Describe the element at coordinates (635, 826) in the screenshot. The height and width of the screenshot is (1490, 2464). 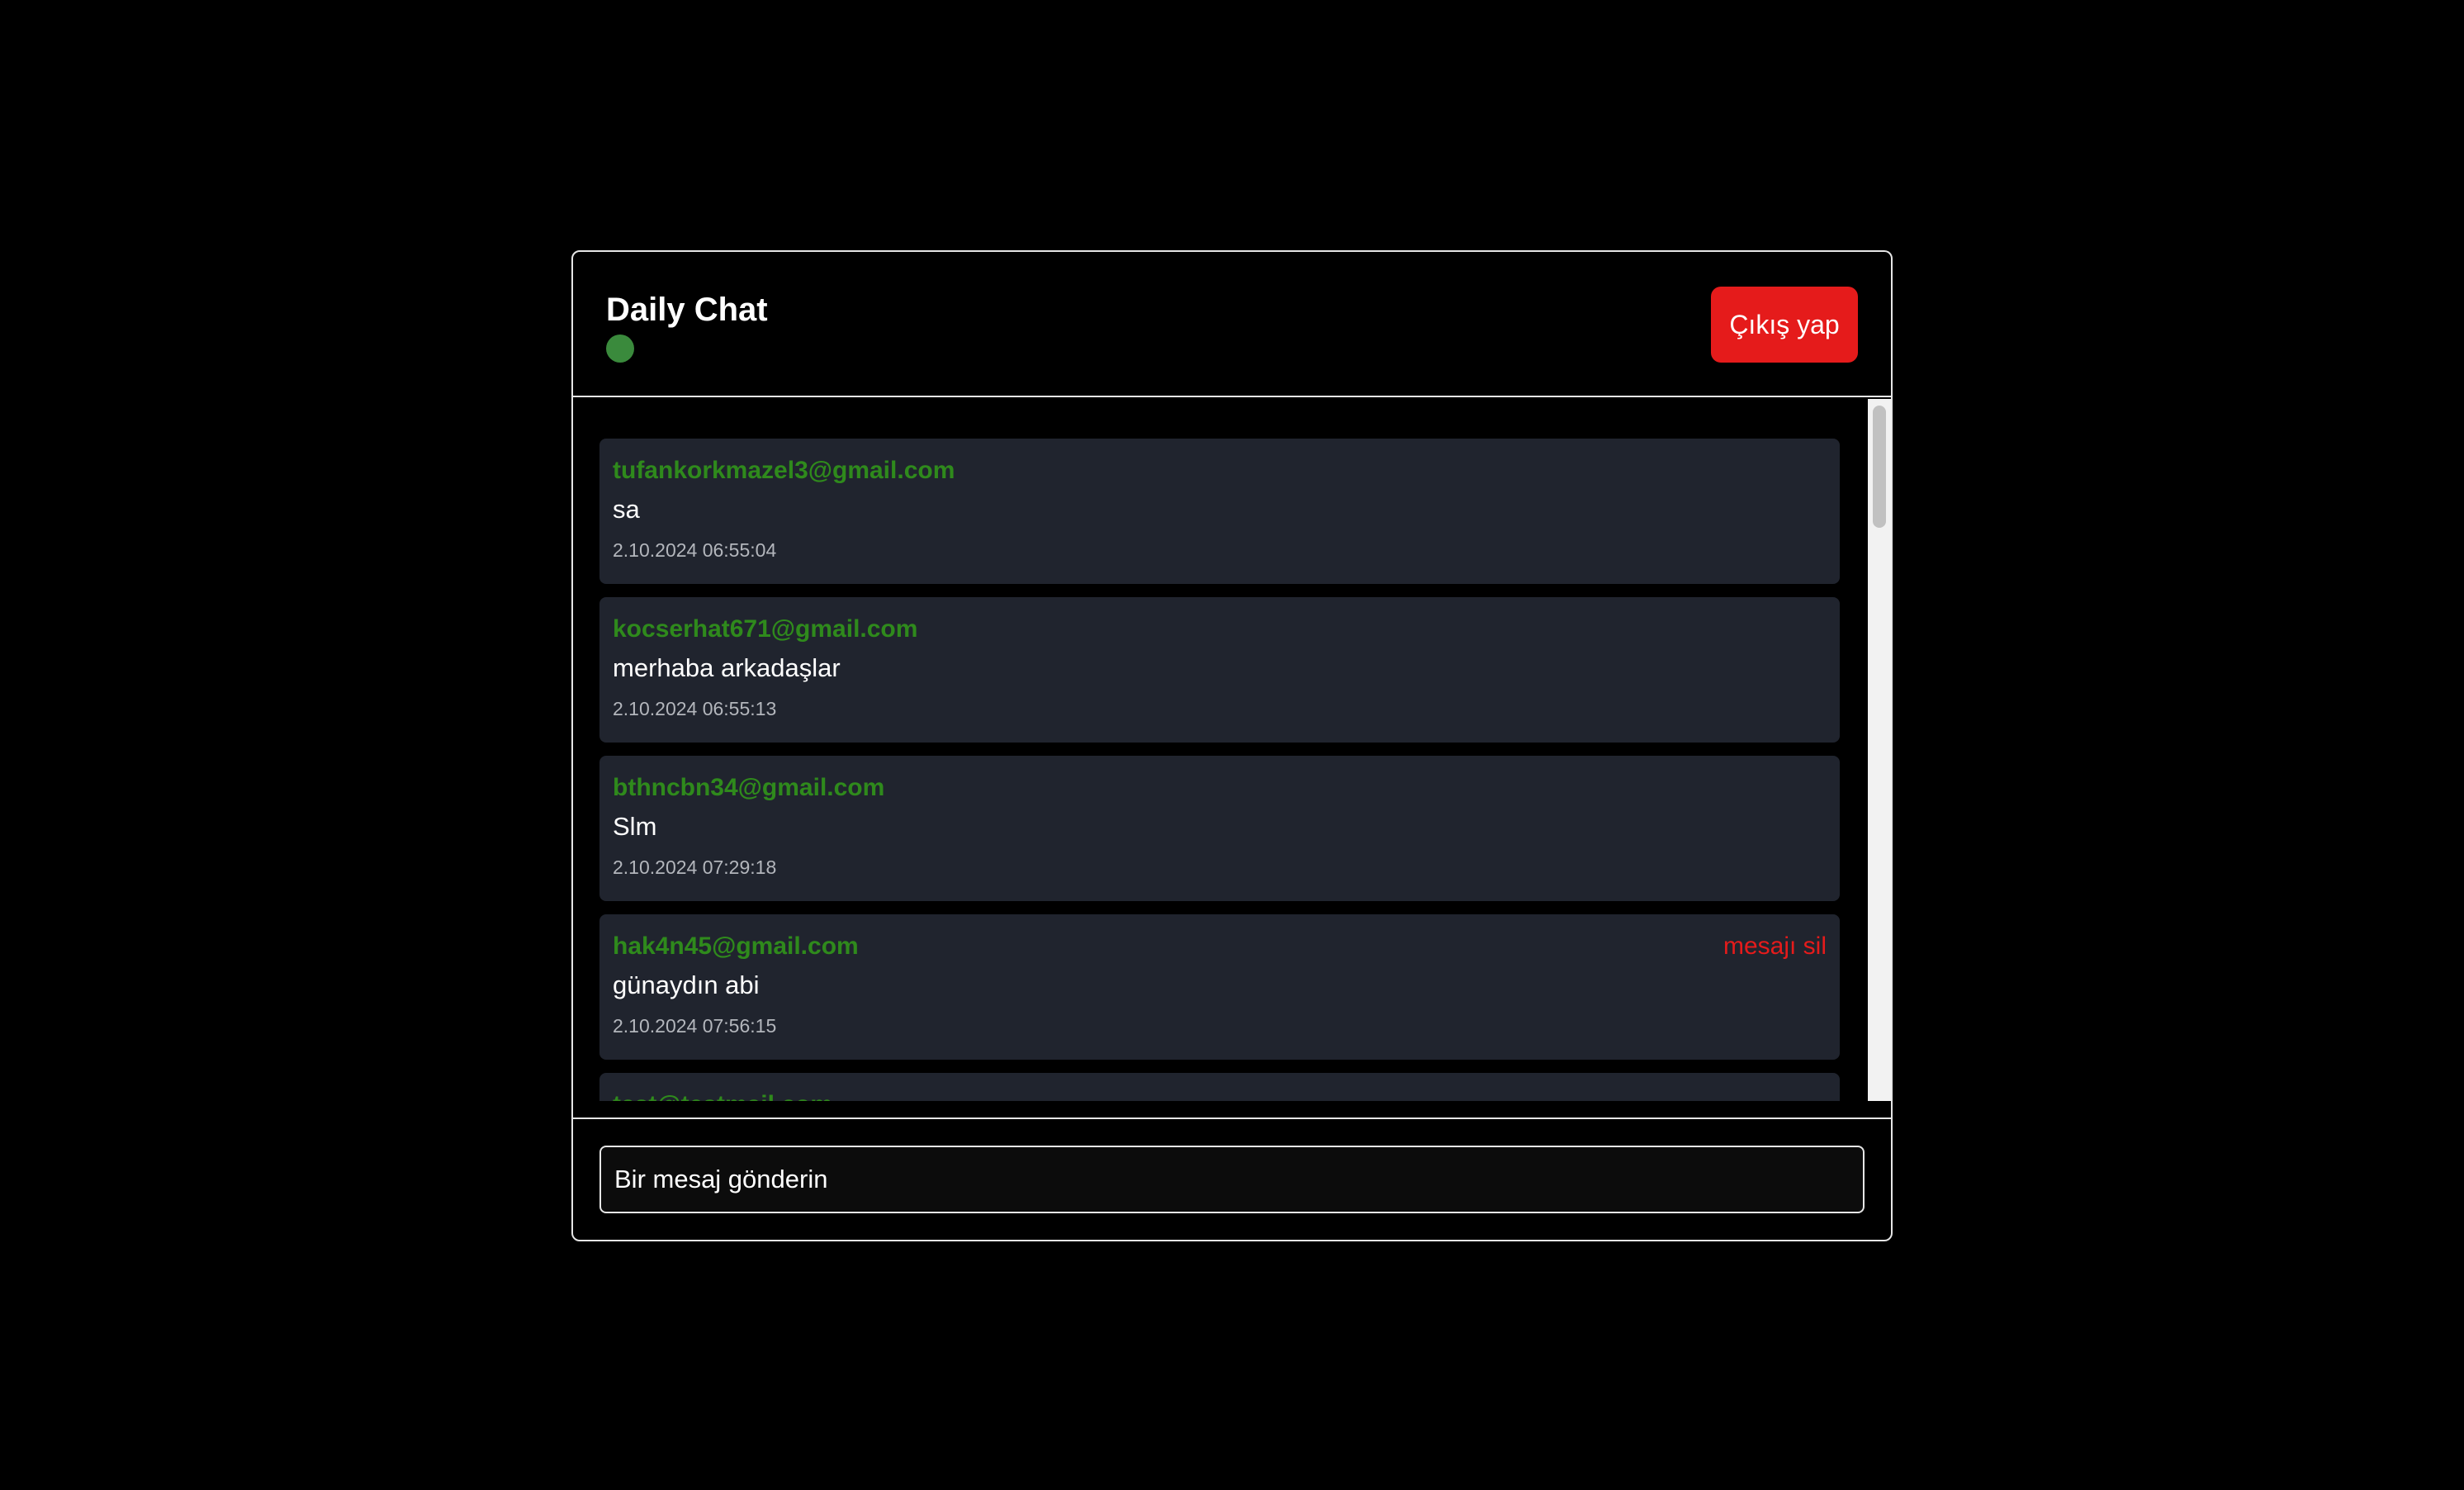
I see `message-text: Slm` at that location.